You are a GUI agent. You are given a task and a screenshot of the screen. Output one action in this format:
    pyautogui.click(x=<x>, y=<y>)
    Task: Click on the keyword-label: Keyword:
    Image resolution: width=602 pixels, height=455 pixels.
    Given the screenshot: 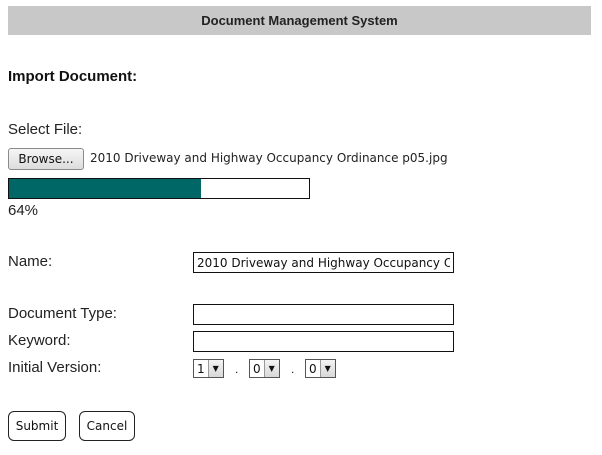 What is the action you would take?
    pyautogui.click(x=39, y=340)
    